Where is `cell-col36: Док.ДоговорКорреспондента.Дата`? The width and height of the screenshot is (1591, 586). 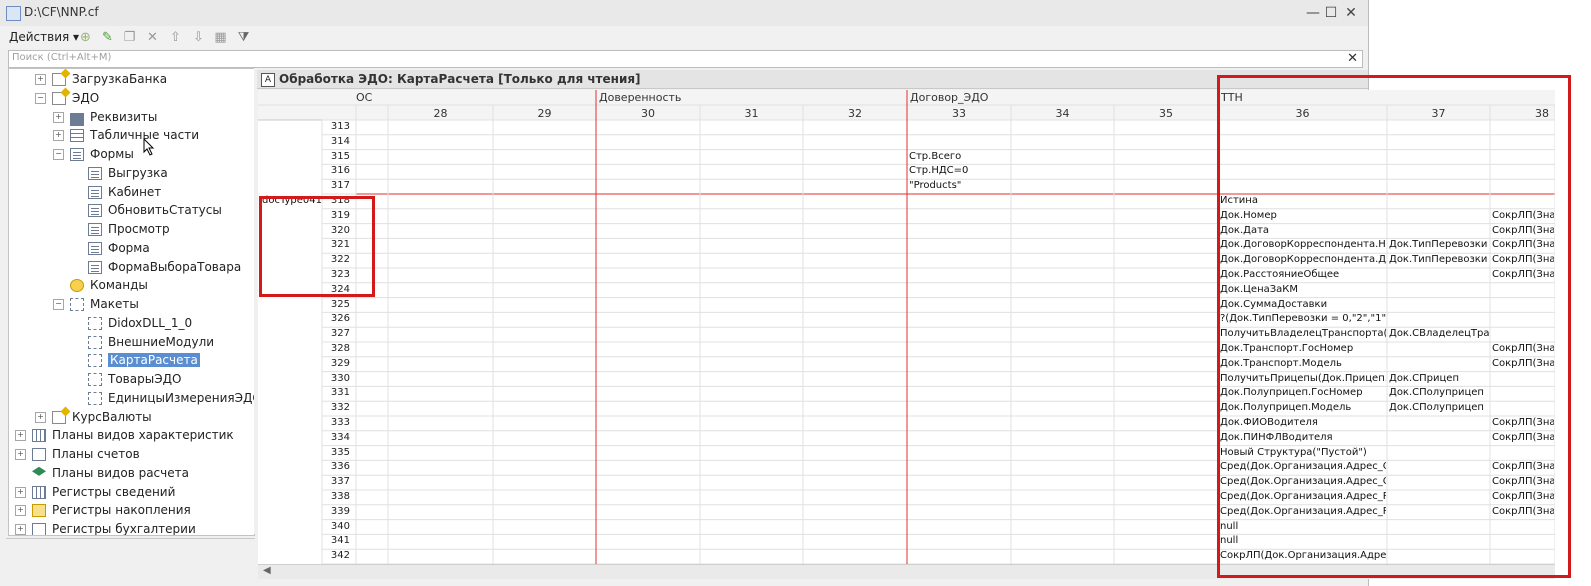
cell-col36: Док.ДоговорКорреспондента.Дата is located at coordinates (1303, 260).